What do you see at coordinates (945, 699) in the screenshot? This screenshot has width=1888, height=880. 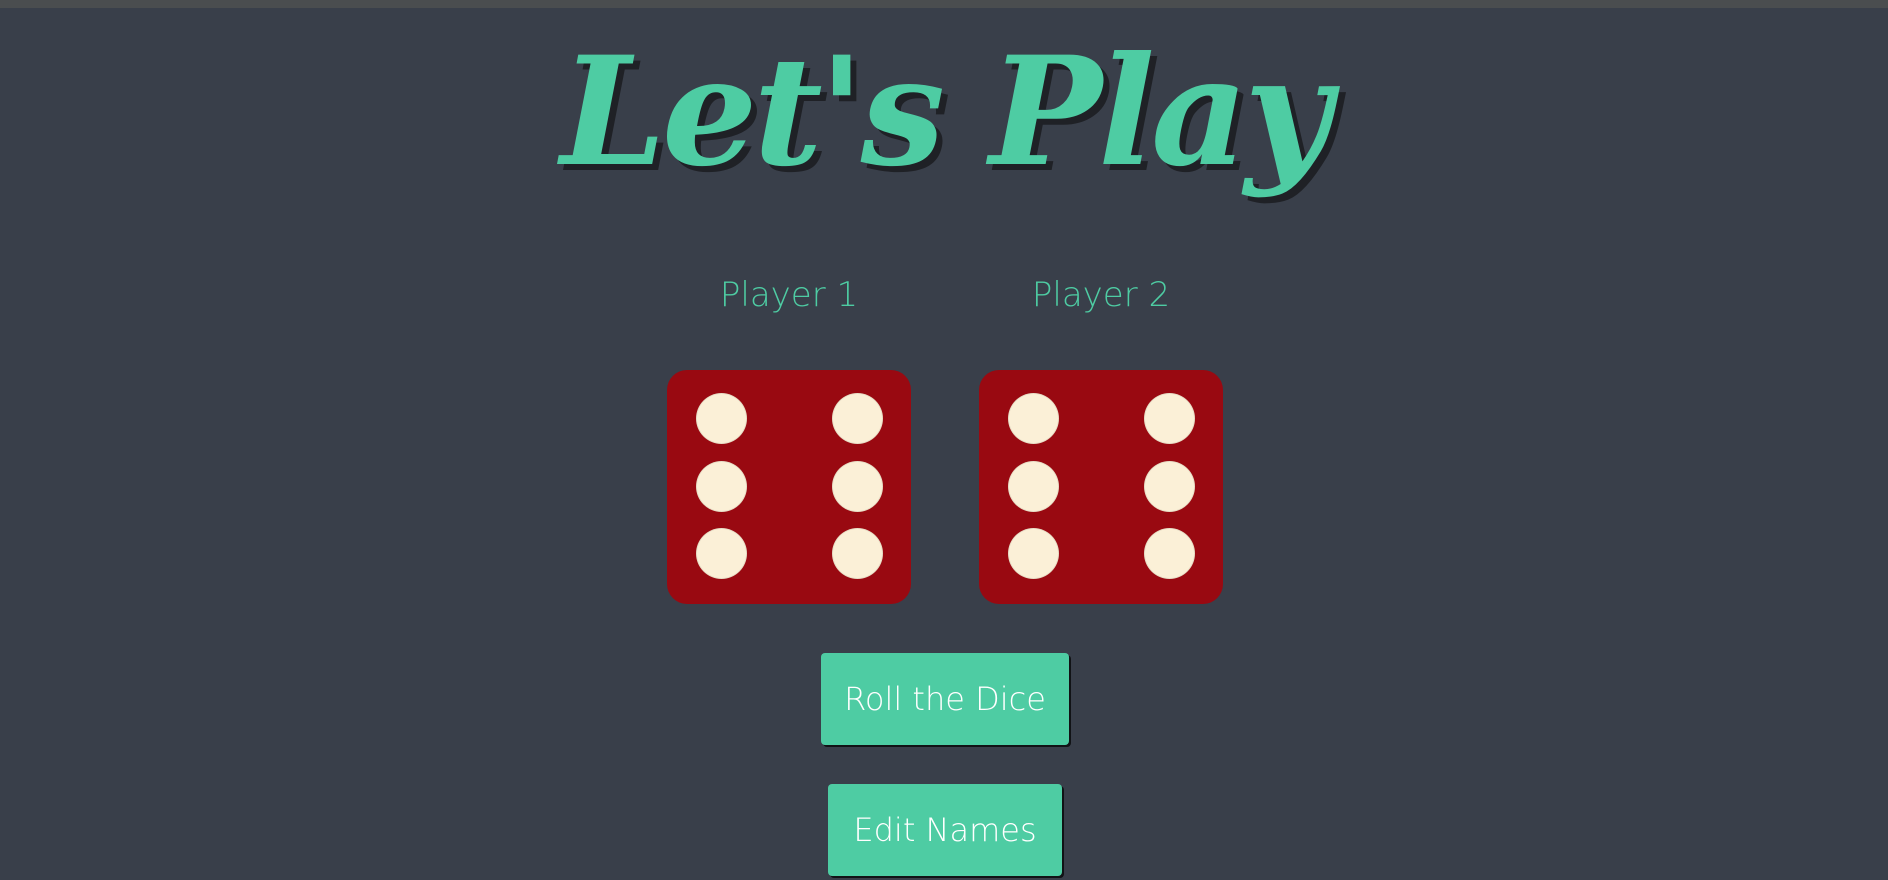 I see `roll-dice-button: Roll the Dice` at bounding box center [945, 699].